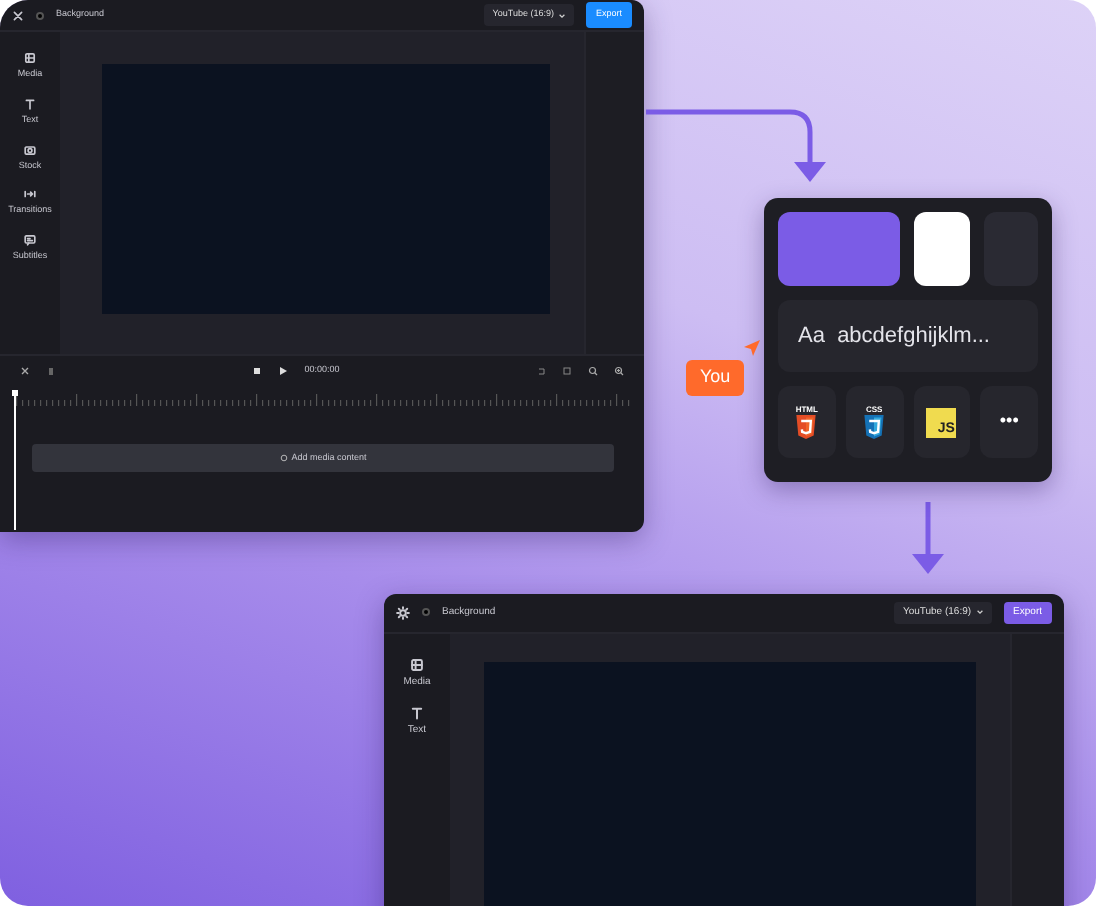  I want to click on zoom-in-icon, so click(619, 371).